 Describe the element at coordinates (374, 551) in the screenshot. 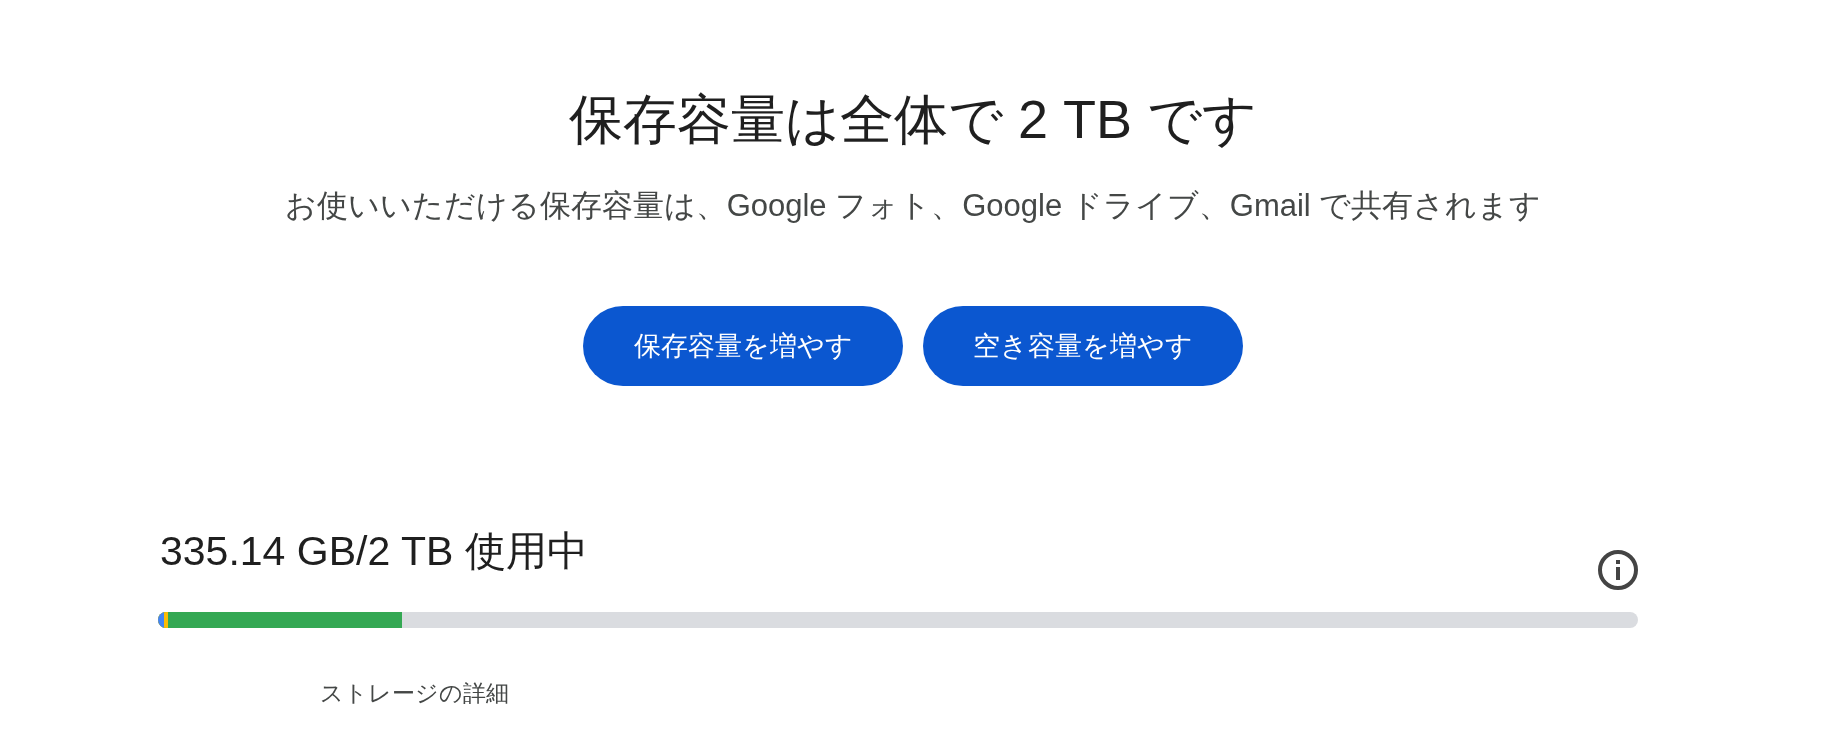

I see `usage-text: 335.14 GB/2 TB 使用中` at that location.